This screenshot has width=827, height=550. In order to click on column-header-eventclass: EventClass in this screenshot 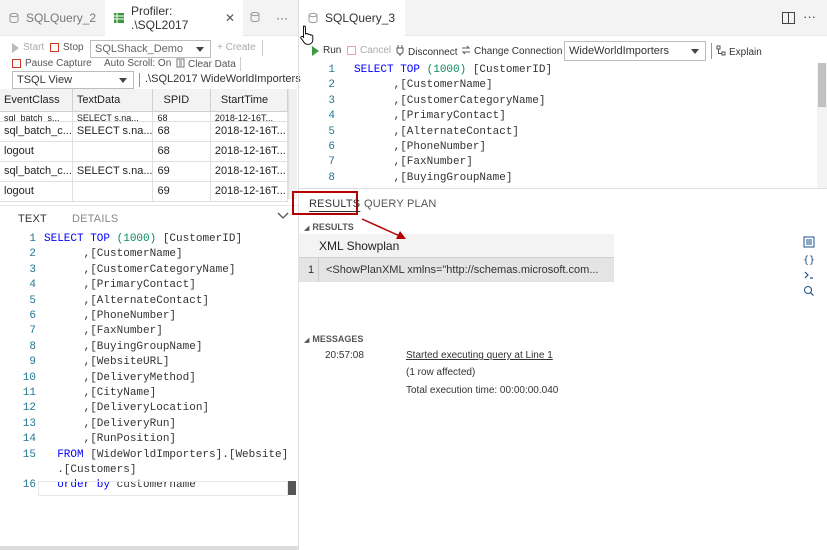, I will do `click(36, 100)`.